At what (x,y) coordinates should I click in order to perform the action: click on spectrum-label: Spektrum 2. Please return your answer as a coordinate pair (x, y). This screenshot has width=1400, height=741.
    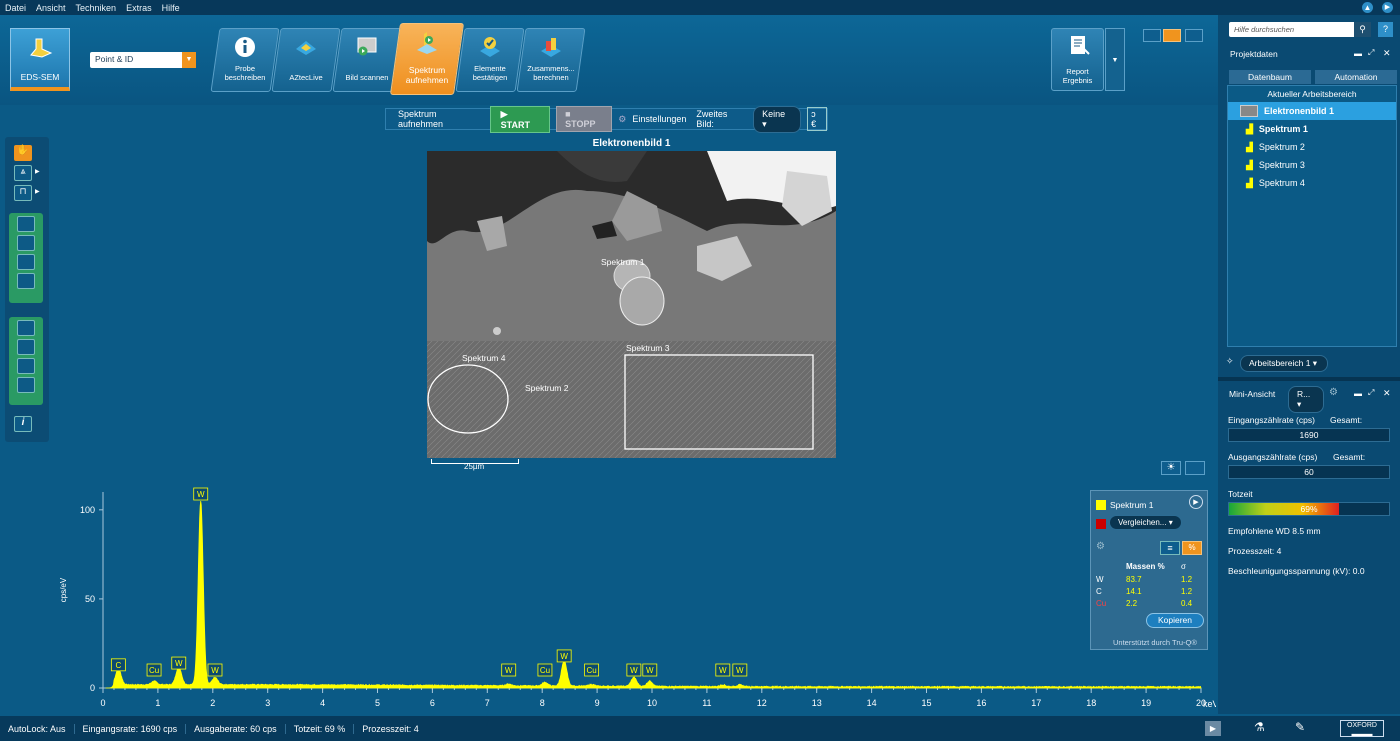
    Looking at the image, I should click on (547, 388).